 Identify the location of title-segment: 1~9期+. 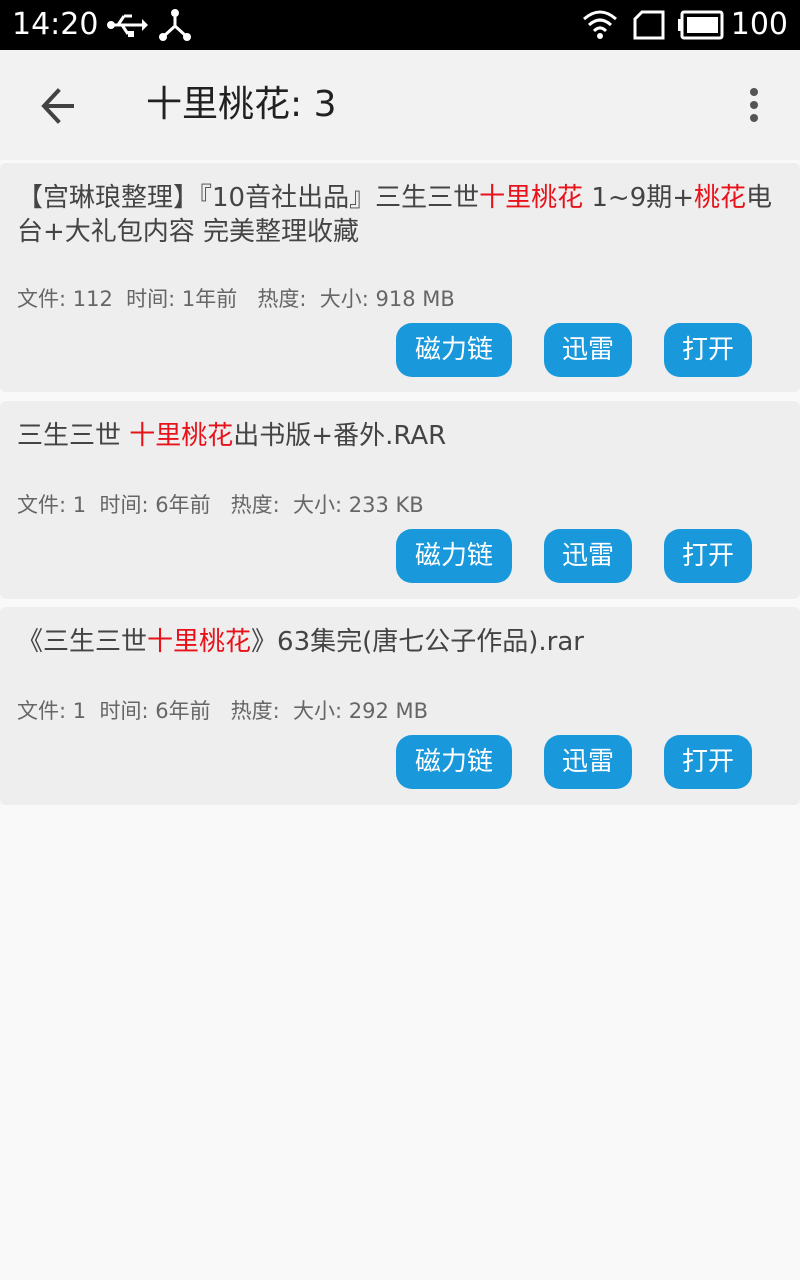
(639, 198).